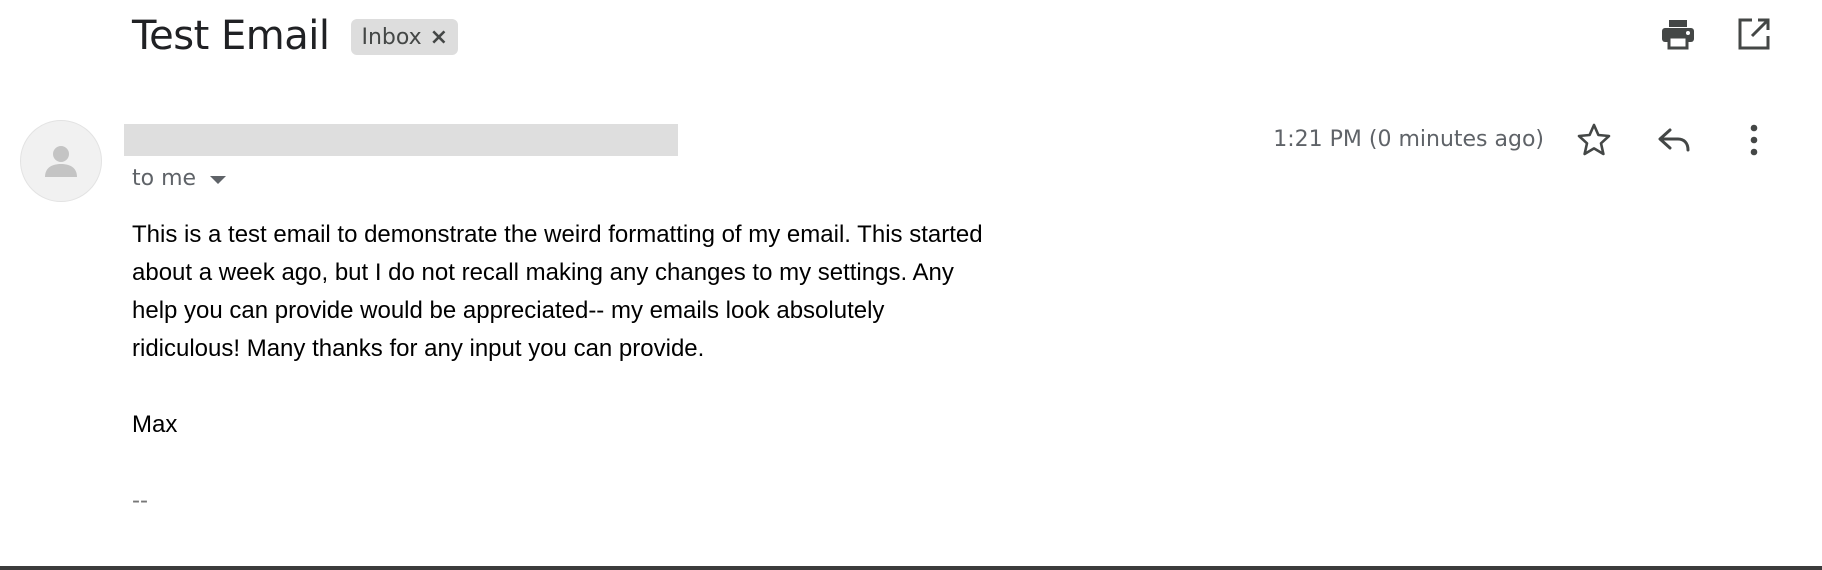 This screenshot has height=570, width=1822. What do you see at coordinates (401, 140) in the screenshot?
I see `sender-name-redacted` at bounding box center [401, 140].